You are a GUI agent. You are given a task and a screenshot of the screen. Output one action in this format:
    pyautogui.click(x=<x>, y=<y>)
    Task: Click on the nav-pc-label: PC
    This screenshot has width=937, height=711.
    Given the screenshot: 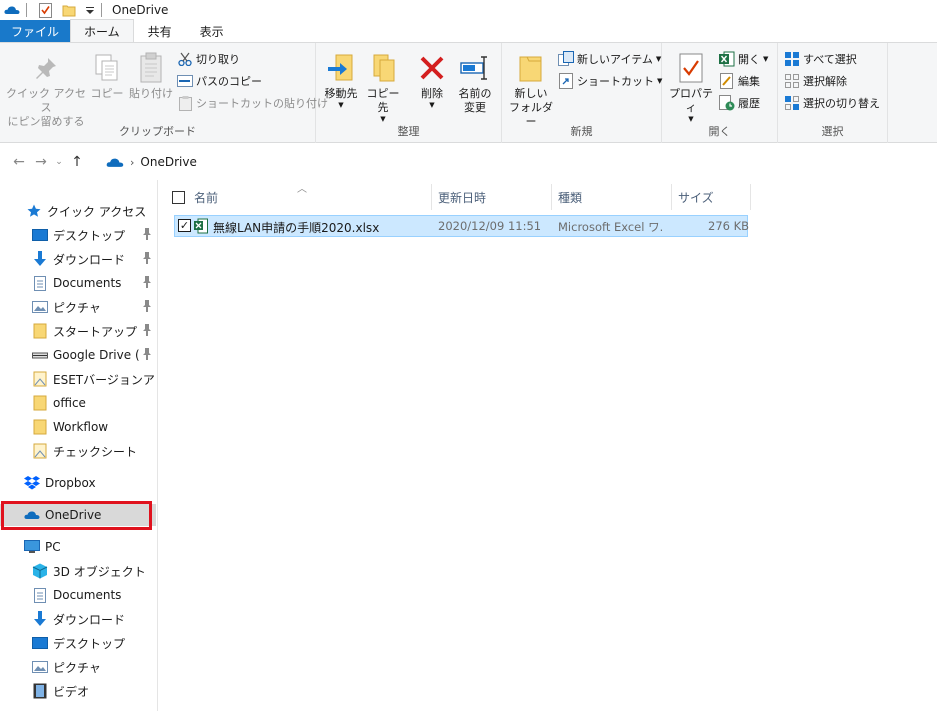 What is the action you would take?
    pyautogui.click(x=53, y=547)
    